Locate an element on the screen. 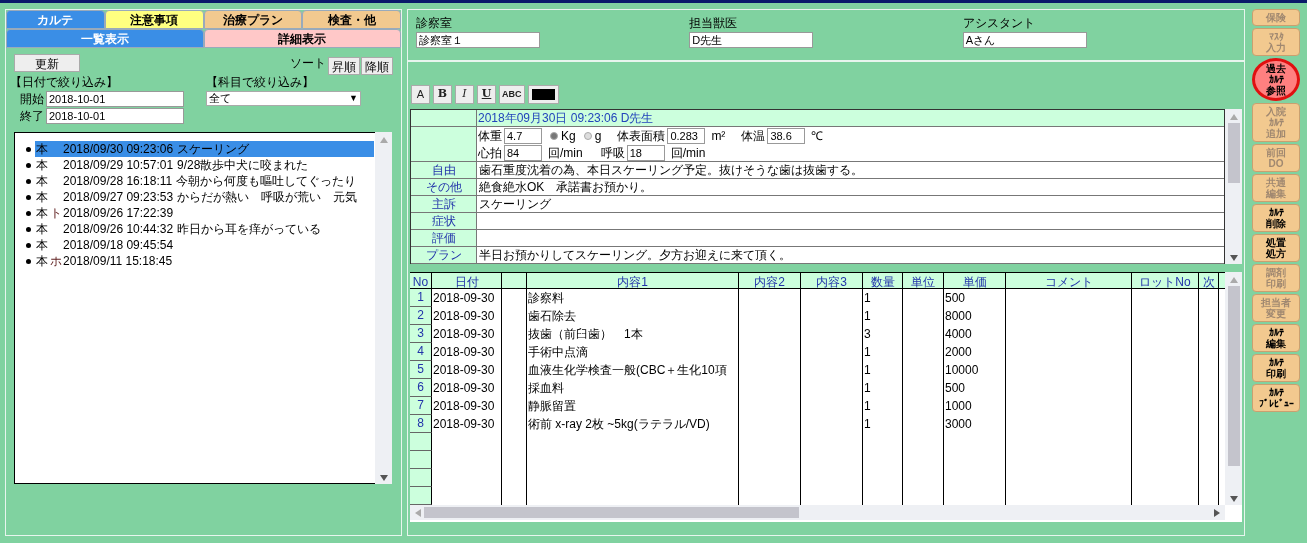  subject-dropdown: 全て ▼ is located at coordinates (283, 98).